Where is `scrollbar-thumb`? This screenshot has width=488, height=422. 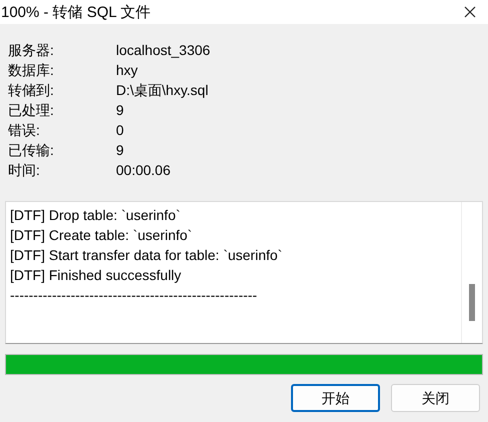
scrollbar-thumb is located at coordinates (472, 302).